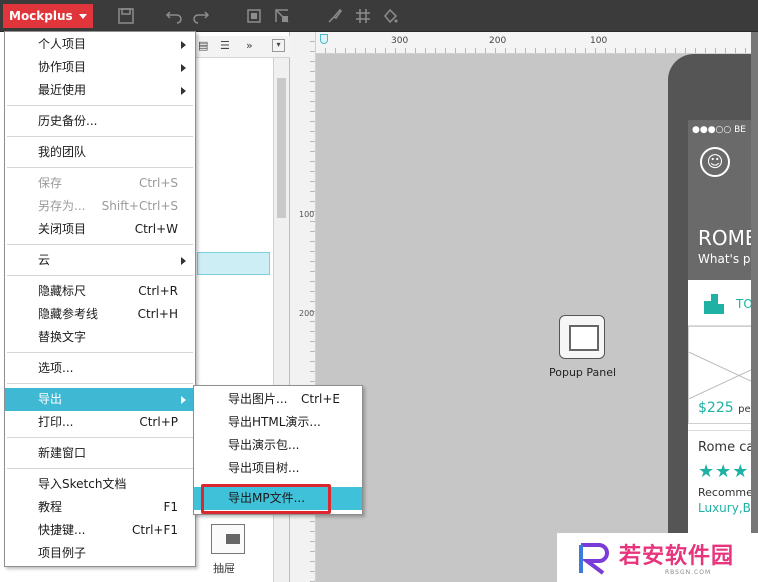 The width and height of the screenshot is (758, 582). I want to click on horizontal-ruler, so click(537, 43).